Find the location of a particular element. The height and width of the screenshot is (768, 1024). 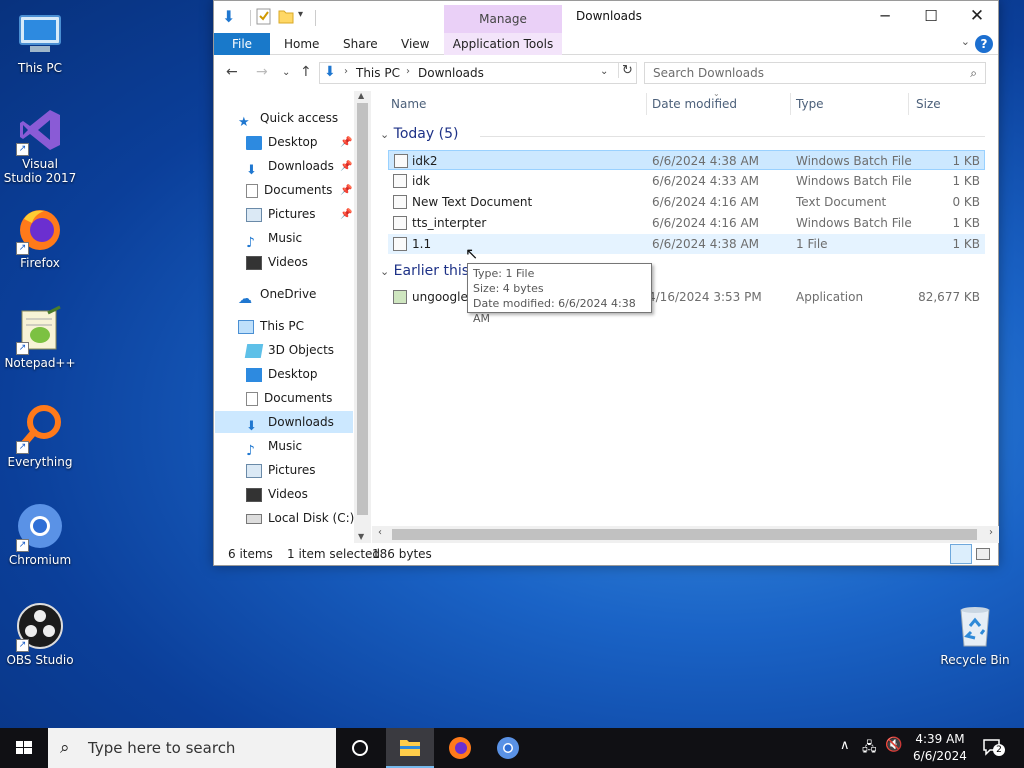

address-bar: ⬇ › This PC › Downloads ⌄ ↻ is located at coordinates (478, 73).